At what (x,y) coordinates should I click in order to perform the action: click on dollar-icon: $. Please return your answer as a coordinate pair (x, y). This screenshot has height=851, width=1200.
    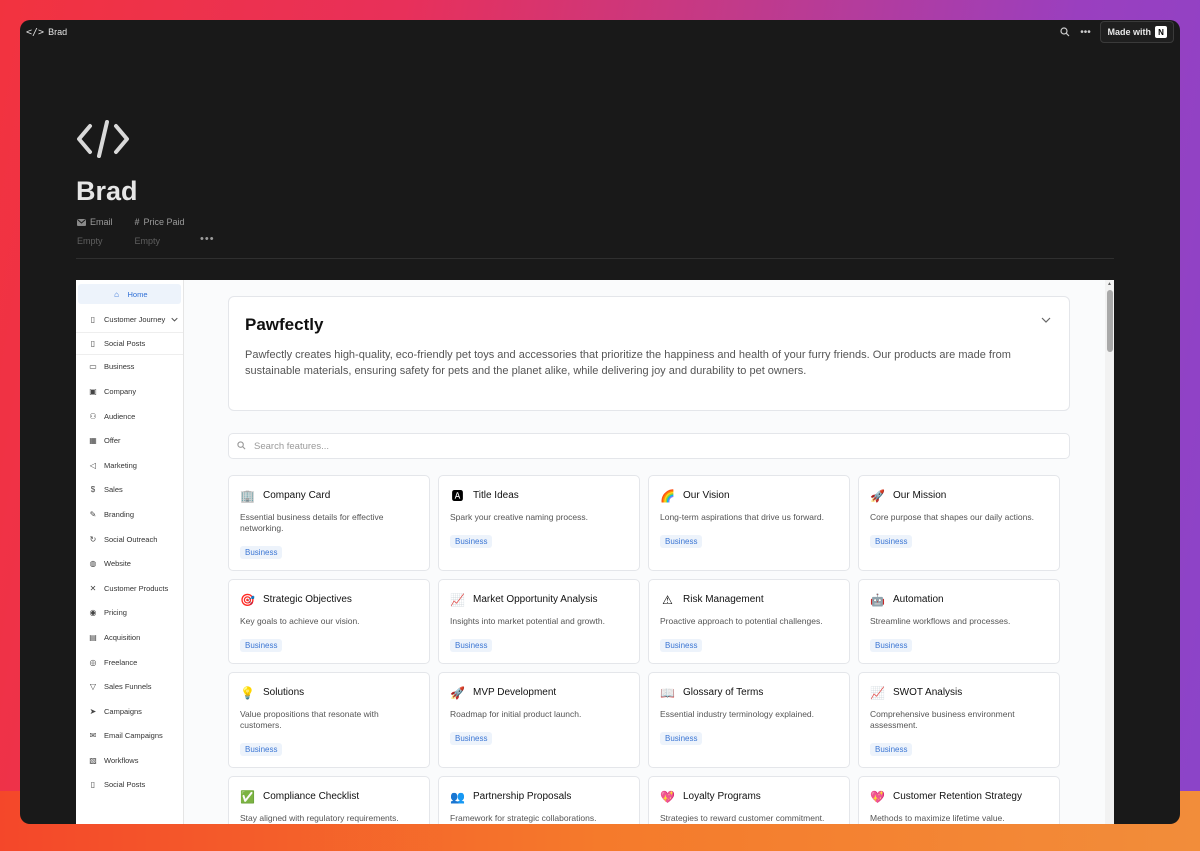
    Looking at the image, I should click on (93, 490).